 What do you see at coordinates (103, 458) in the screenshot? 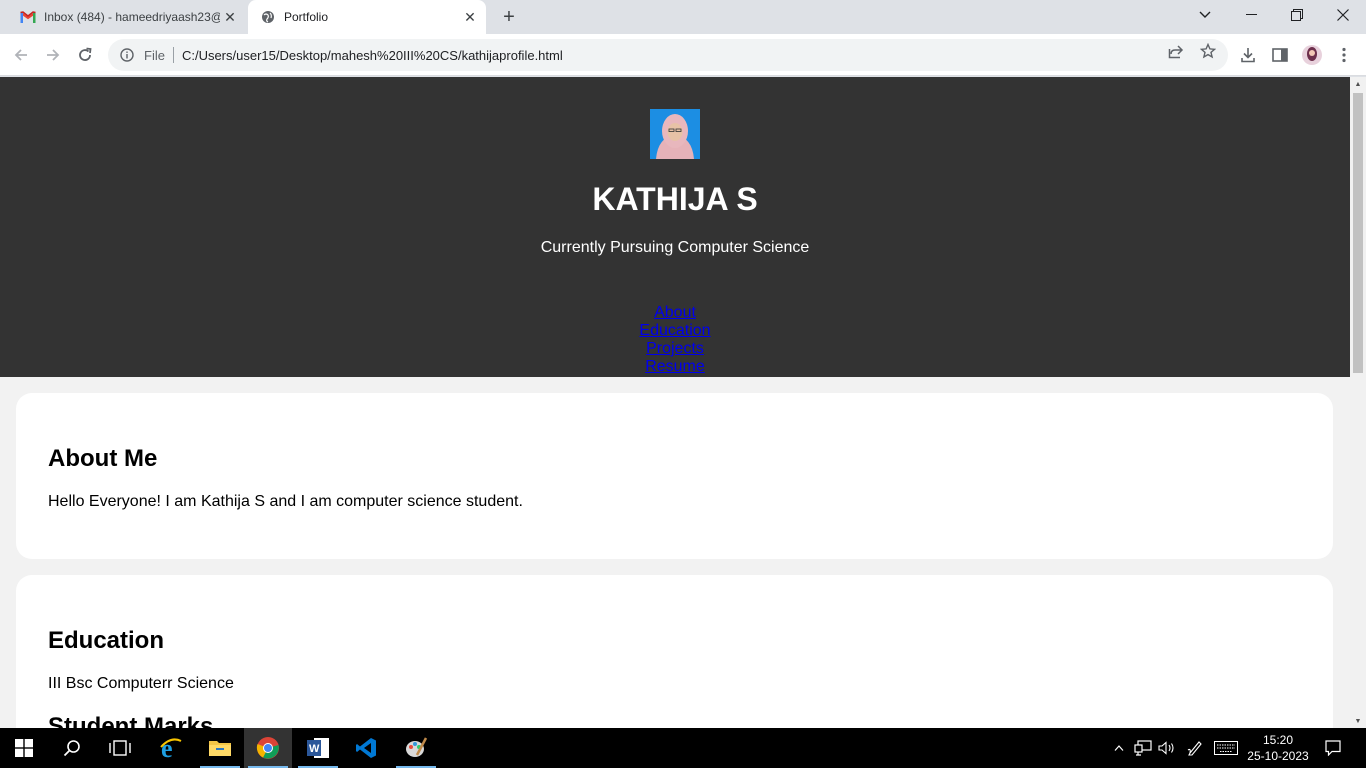
I see `about-heading: About Me` at bounding box center [103, 458].